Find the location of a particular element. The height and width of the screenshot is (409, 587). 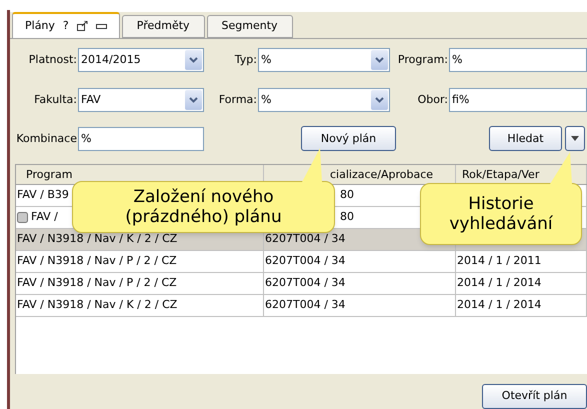

field-label: Obor: is located at coordinates (432, 100).